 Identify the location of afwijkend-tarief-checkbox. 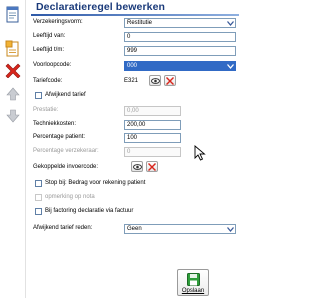
(38, 95).